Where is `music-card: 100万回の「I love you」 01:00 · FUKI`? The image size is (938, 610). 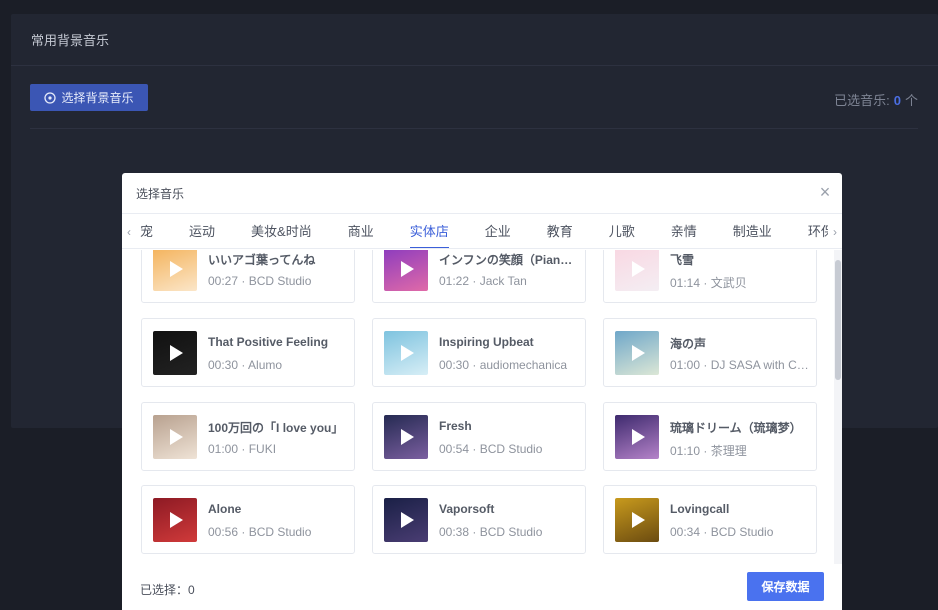 music-card: 100万回の「I love you」 01:00 · FUKI is located at coordinates (248, 436).